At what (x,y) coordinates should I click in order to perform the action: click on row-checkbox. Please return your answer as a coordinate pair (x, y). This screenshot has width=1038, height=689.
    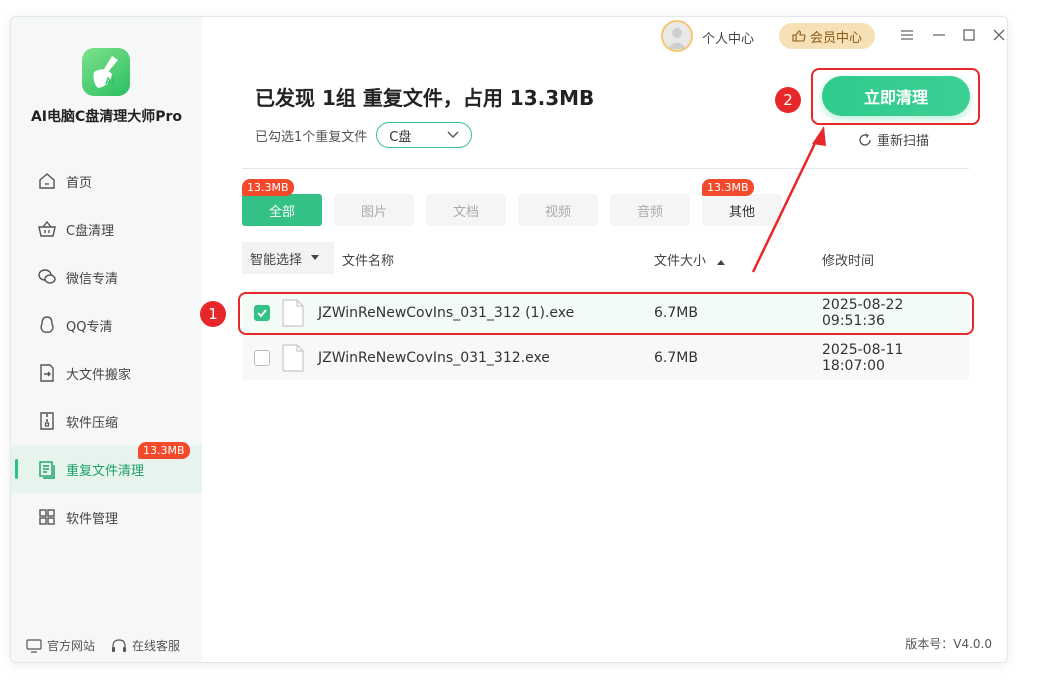
    Looking at the image, I should click on (262, 357).